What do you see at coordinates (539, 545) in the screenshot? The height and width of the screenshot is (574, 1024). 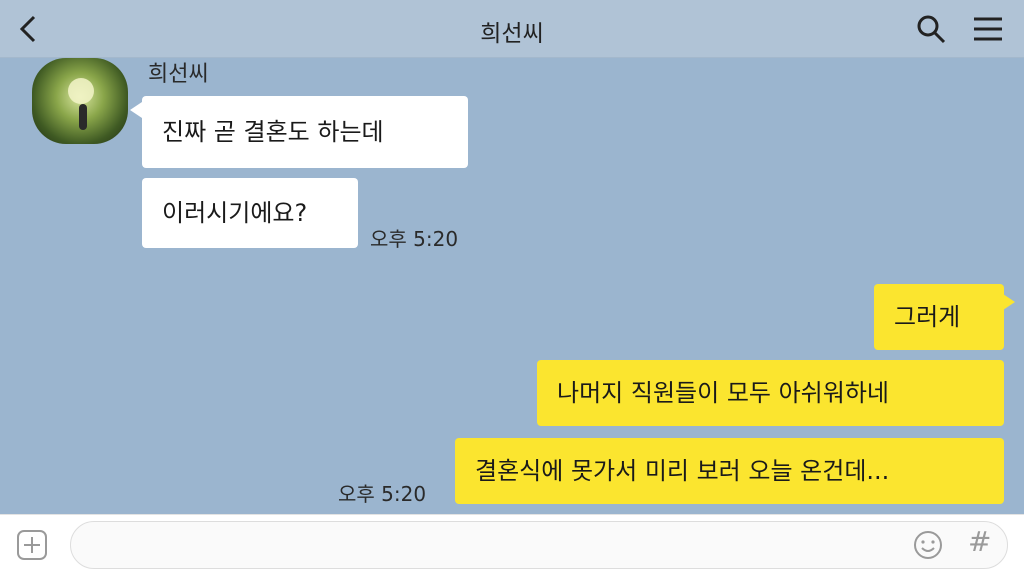 I see `message-input` at bounding box center [539, 545].